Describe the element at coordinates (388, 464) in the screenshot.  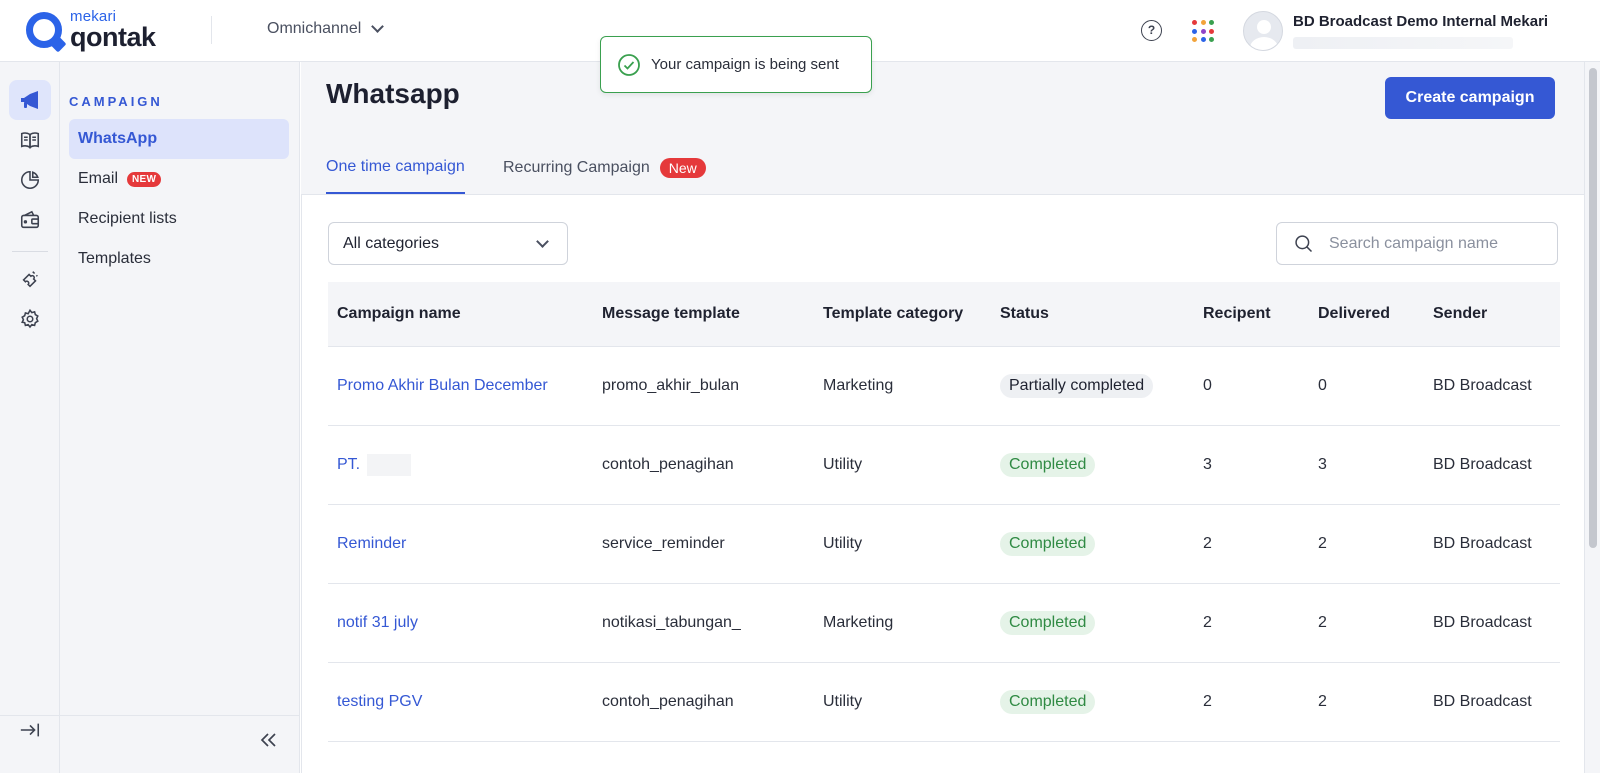
I see `redacted-block` at that location.